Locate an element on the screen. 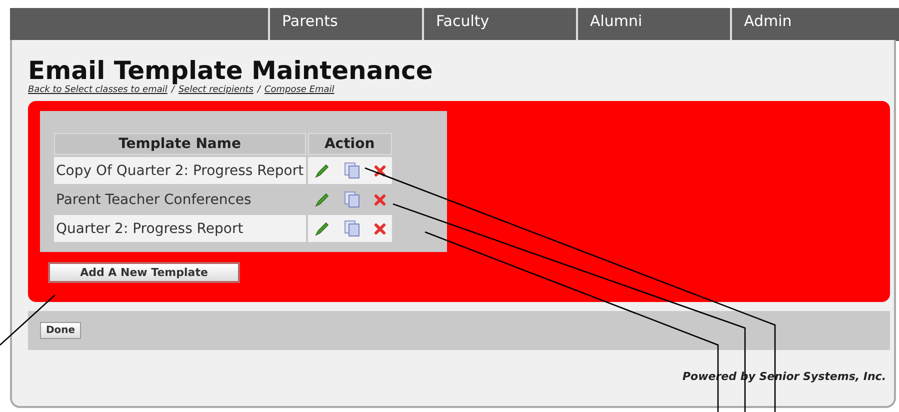 The height and width of the screenshot is (412, 899). column-header: Template Name is located at coordinates (180, 144).